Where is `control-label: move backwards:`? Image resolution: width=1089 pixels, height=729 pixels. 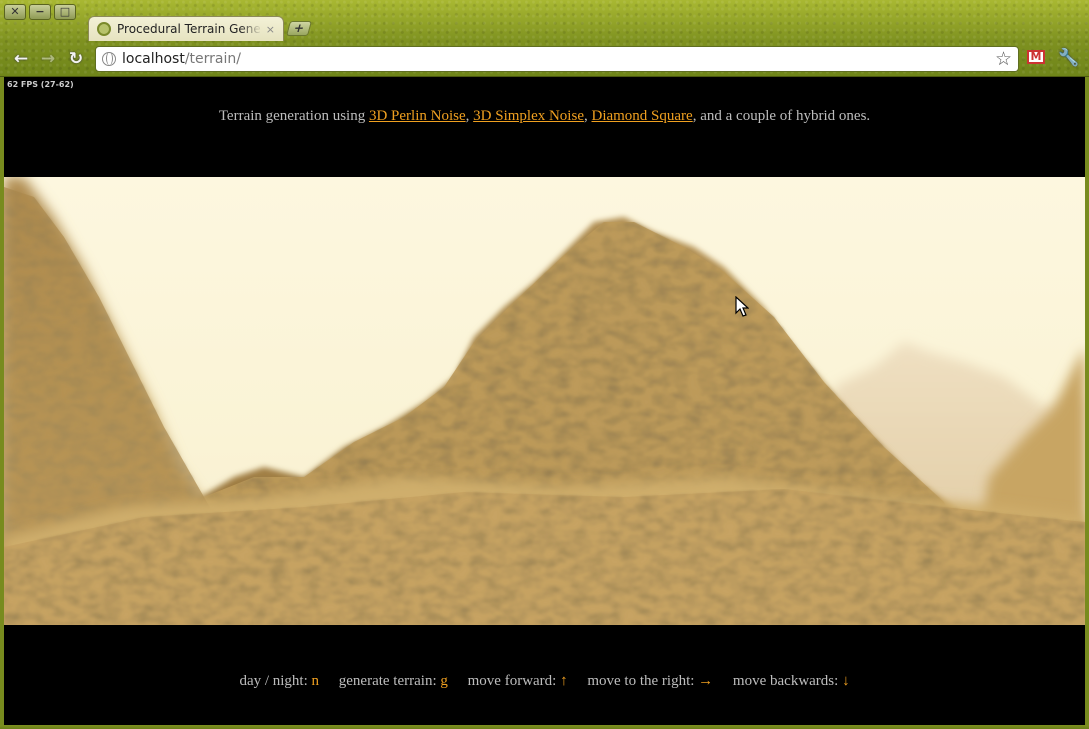
control-label: move backwards: is located at coordinates (785, 681).